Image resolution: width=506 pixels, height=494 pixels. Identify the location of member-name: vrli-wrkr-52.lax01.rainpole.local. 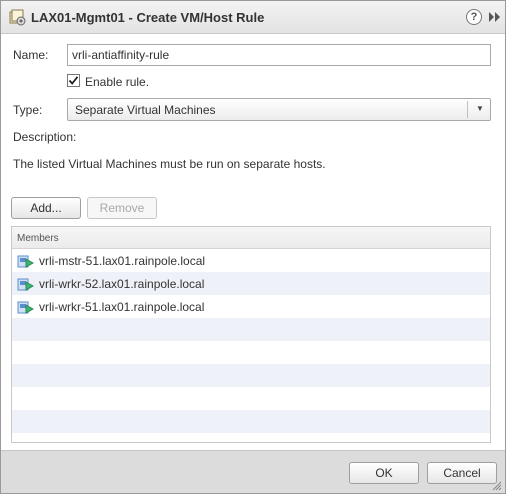
(122, 284).